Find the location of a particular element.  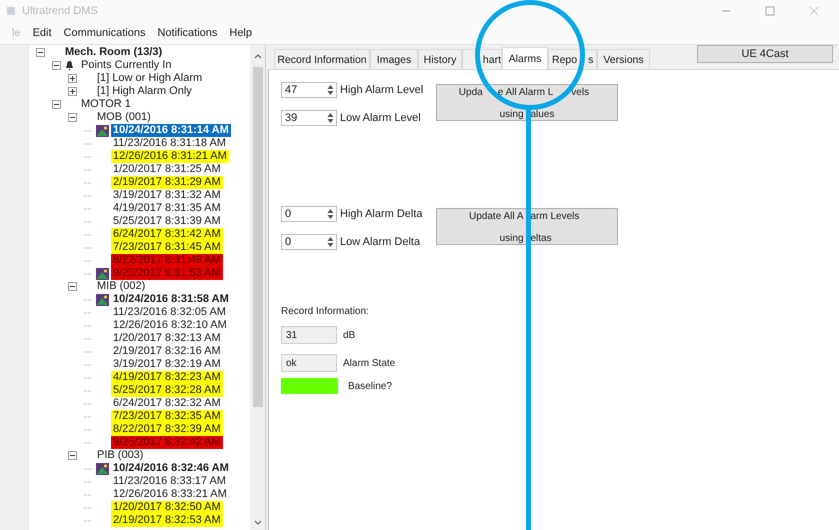

tree-item: 12/26/2016 8:33:21 AM is located at coordinates (170, 494).